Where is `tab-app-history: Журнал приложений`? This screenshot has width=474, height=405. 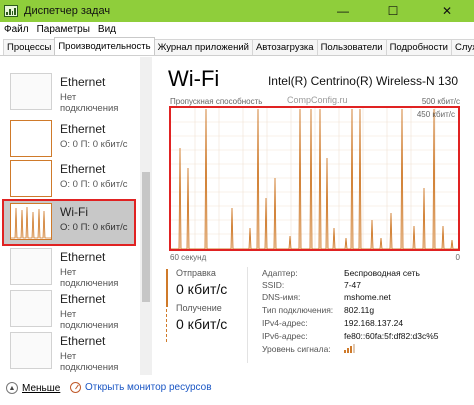 tab-app-history: Журнал приложений is located at coordinates (203, 47).